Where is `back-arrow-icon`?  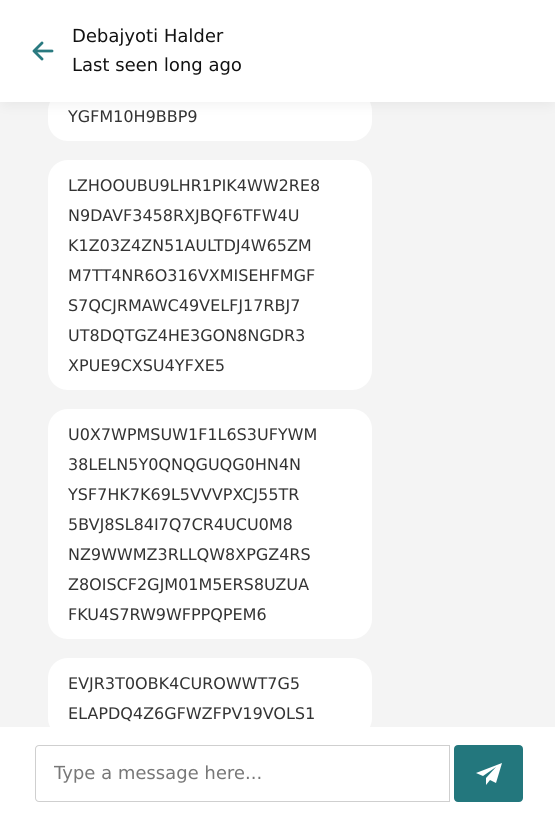 back-arrow-icon is located at coordinates (43, 51).